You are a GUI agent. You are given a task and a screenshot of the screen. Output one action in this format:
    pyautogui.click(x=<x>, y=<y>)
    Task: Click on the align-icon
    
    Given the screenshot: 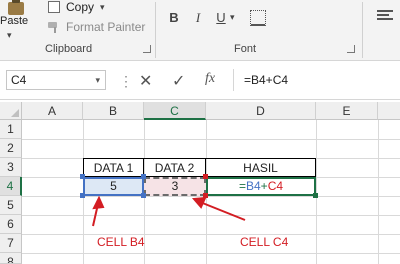 What is the action you would take?
    pyautogui.click(x=385, y=17)
    